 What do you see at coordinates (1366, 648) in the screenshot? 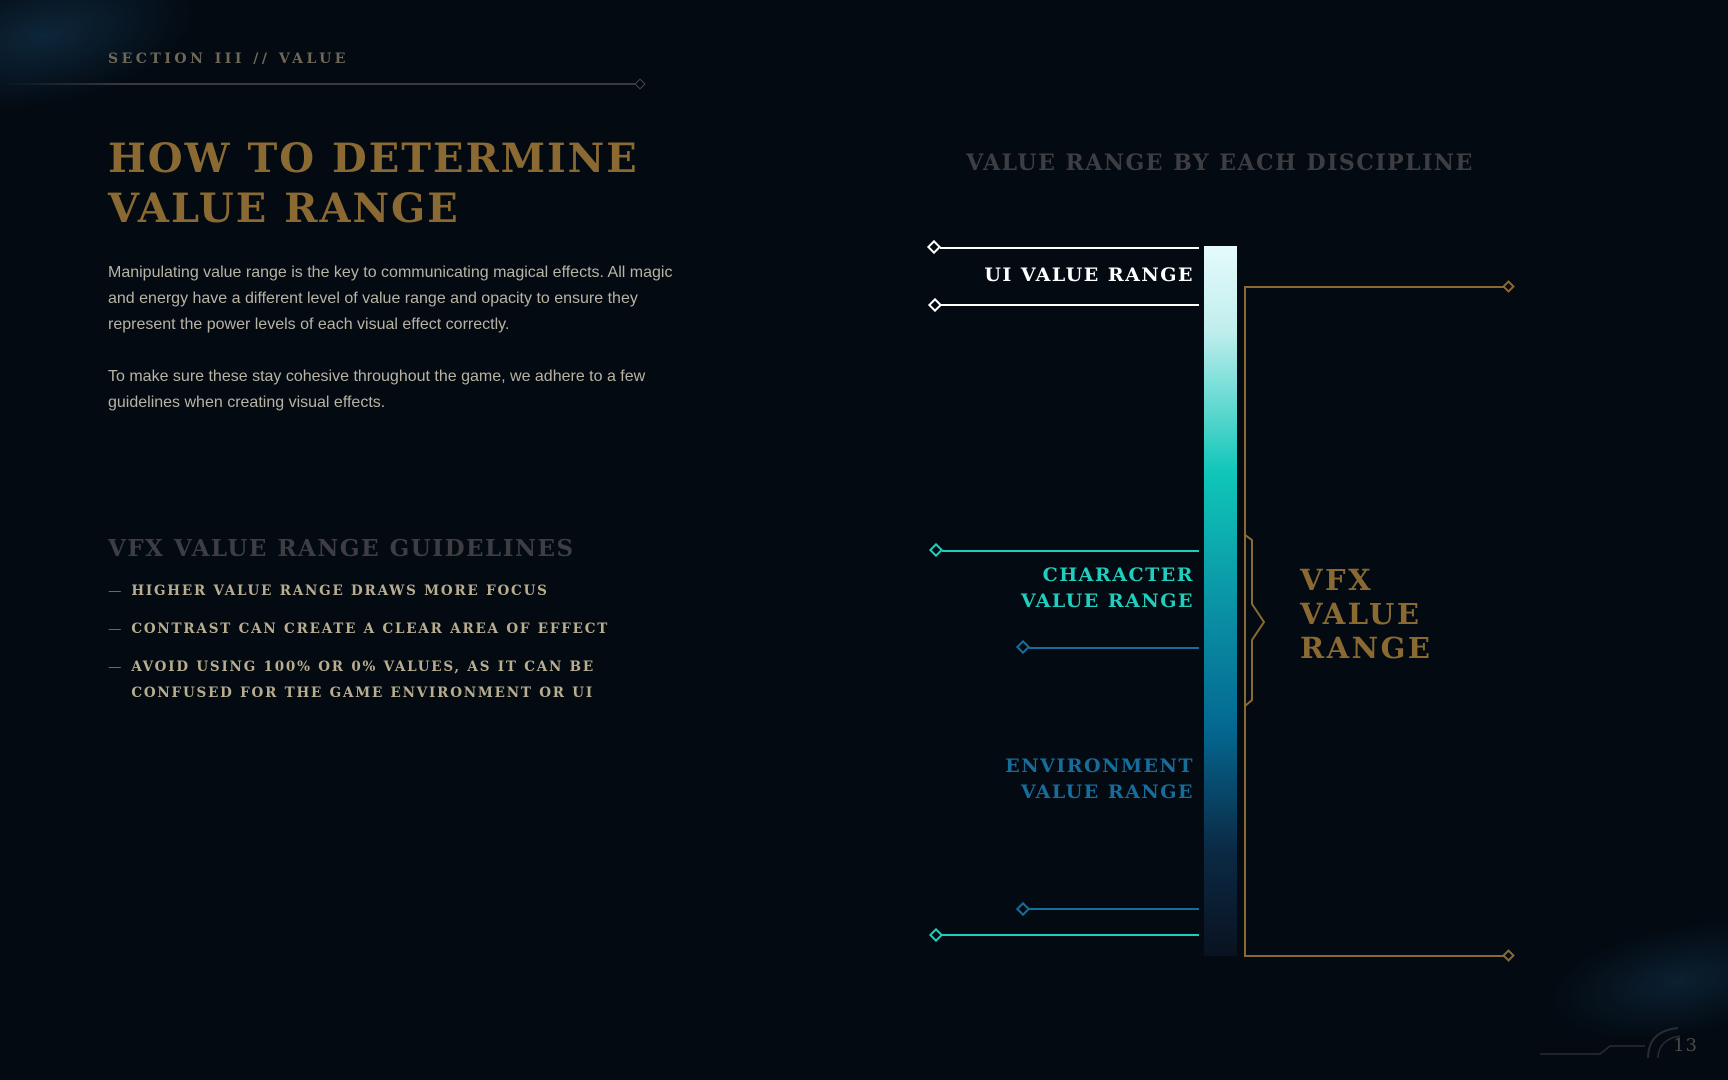
I see `vfx-range-label-line-3: RANGE` at bounding box center [1366, 648].